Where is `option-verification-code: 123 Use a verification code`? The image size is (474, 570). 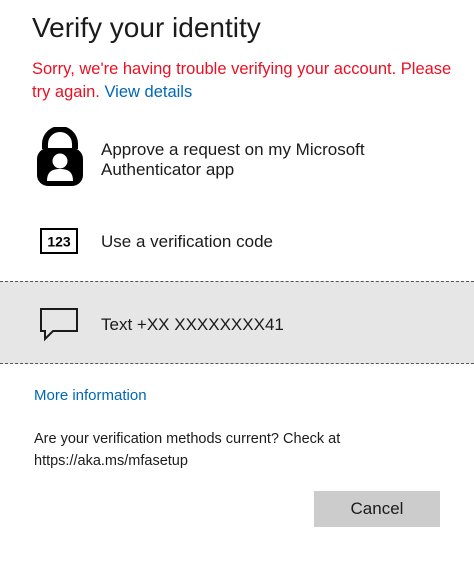 option-verification-code: 123 Use a verification code is located at coordinates (237, 241).